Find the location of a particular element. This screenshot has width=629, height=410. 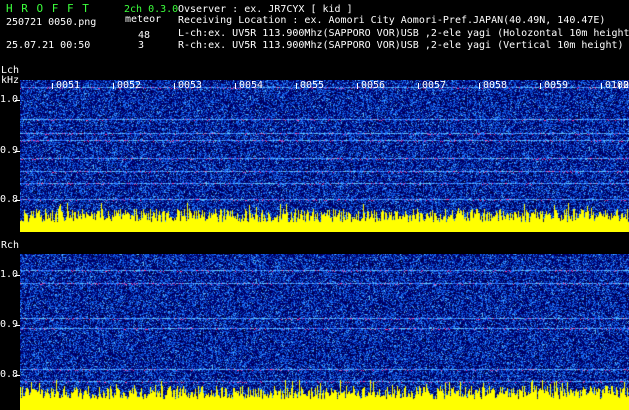

time-mark-0057: 0057 is located at coordinates (432, 85).